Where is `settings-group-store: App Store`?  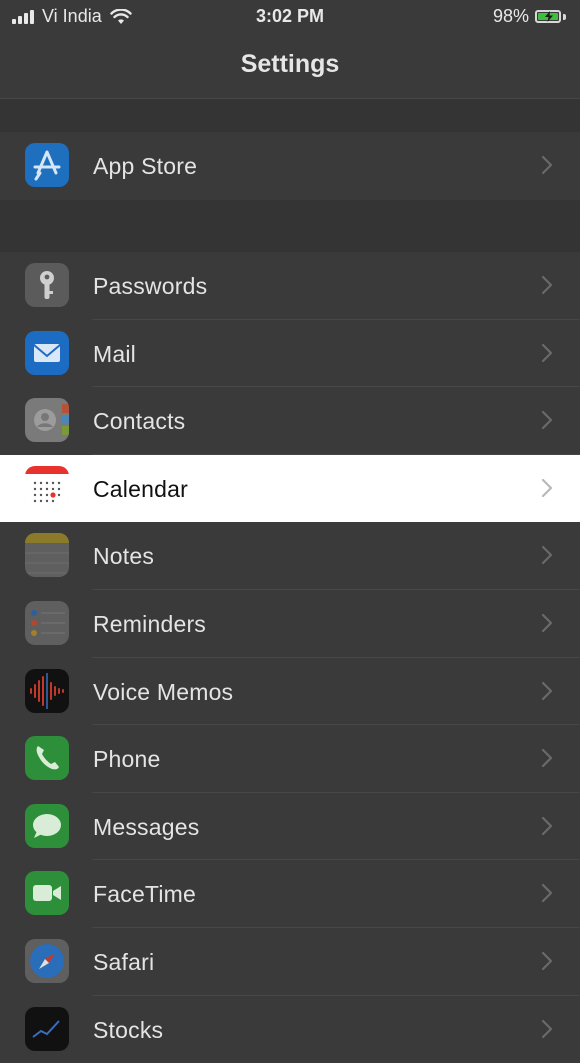
settings-group-store: App Store is located at coordinates (290, 166).